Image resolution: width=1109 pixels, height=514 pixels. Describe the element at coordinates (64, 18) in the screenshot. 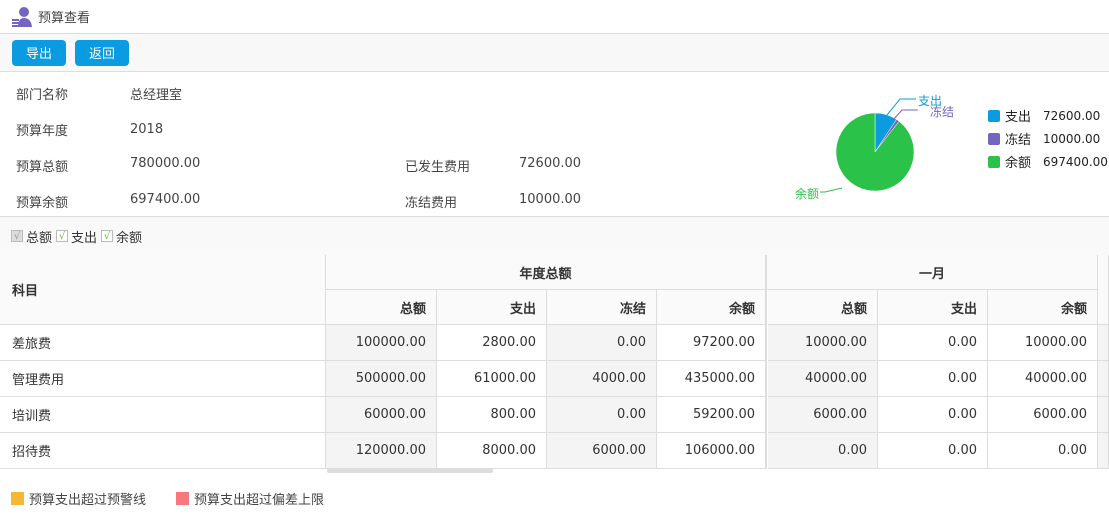

I see `page-title: 预算查看` at that location.